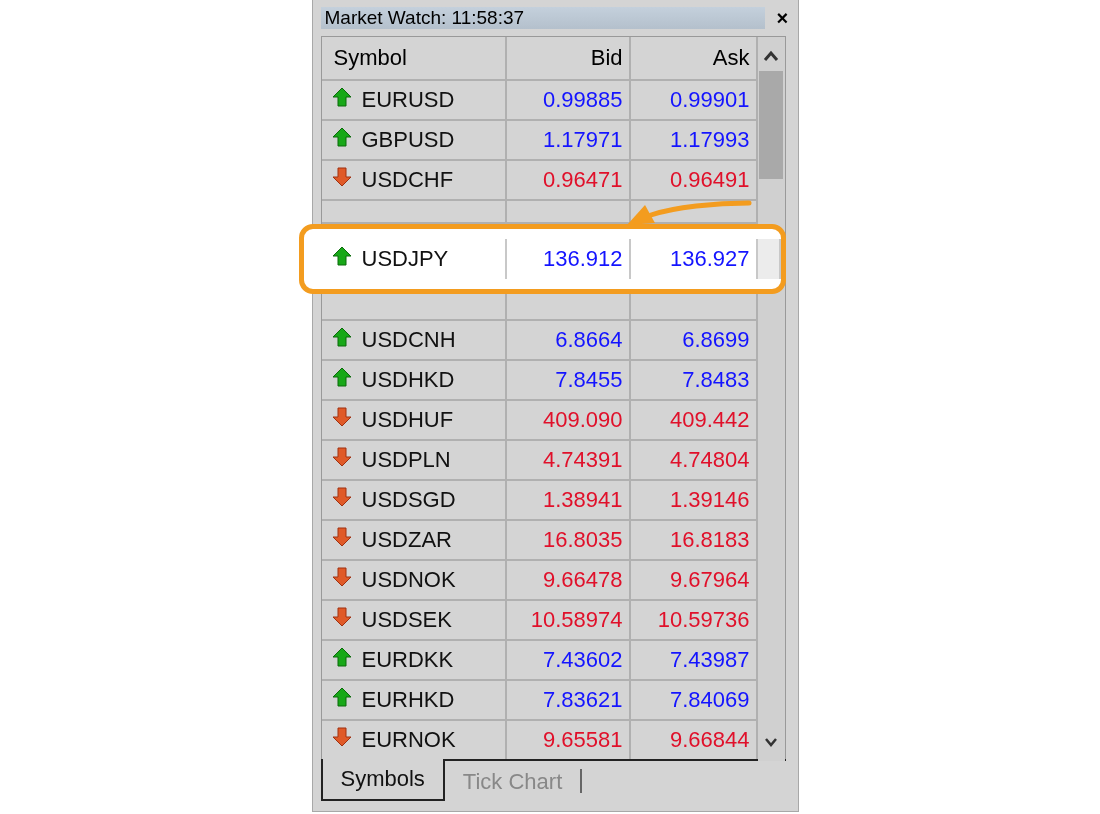 The width and height of the screenshot is (1100, 814). What do you see at coordinates (408, 580) in the screenshot?
I see `symbol-name: USDNOK` at bounding box center [408, 580].